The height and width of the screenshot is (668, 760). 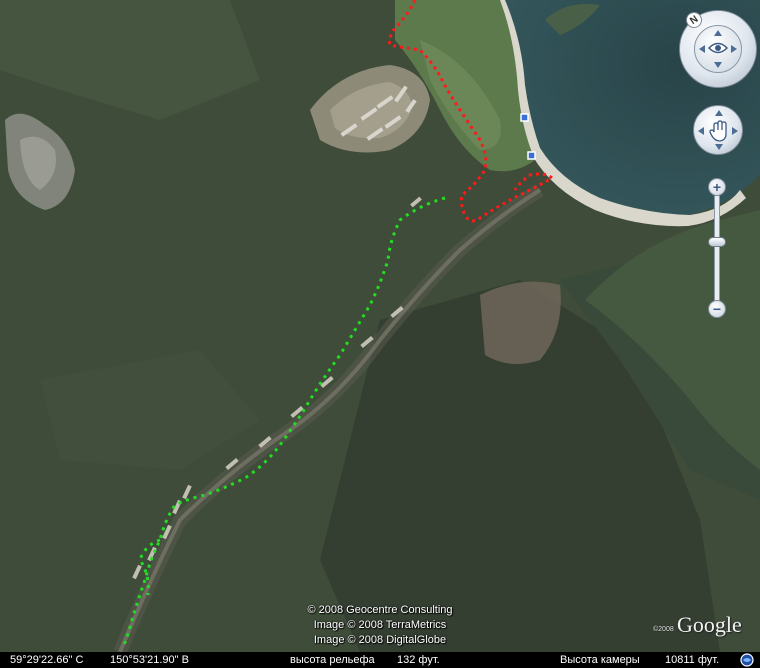 I want to click on zoom-control: + −, so click(x=717, y=249).